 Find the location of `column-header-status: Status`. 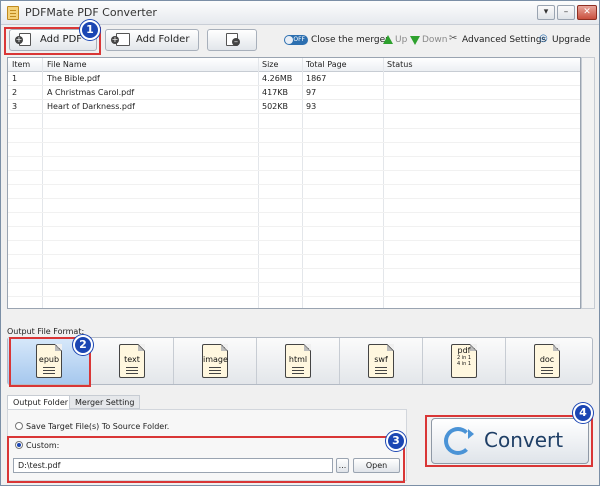

column-header-status: Status is located at coordinates (400, 64).